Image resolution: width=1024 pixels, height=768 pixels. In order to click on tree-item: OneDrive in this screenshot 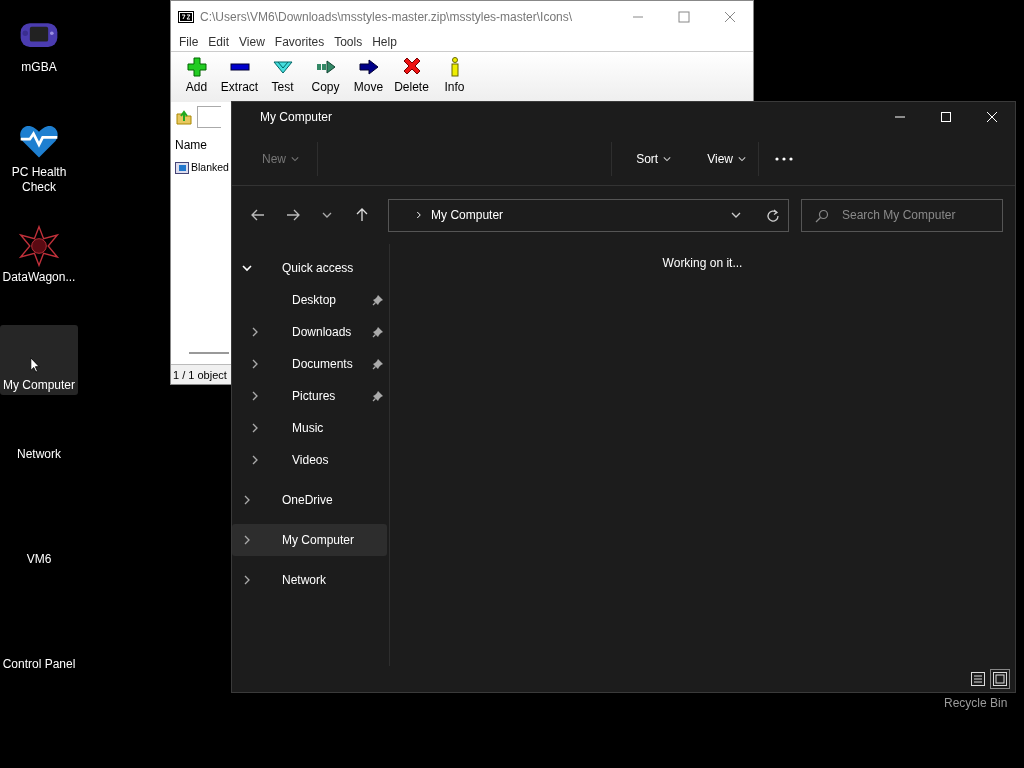, I will do `click(309, 500)`.